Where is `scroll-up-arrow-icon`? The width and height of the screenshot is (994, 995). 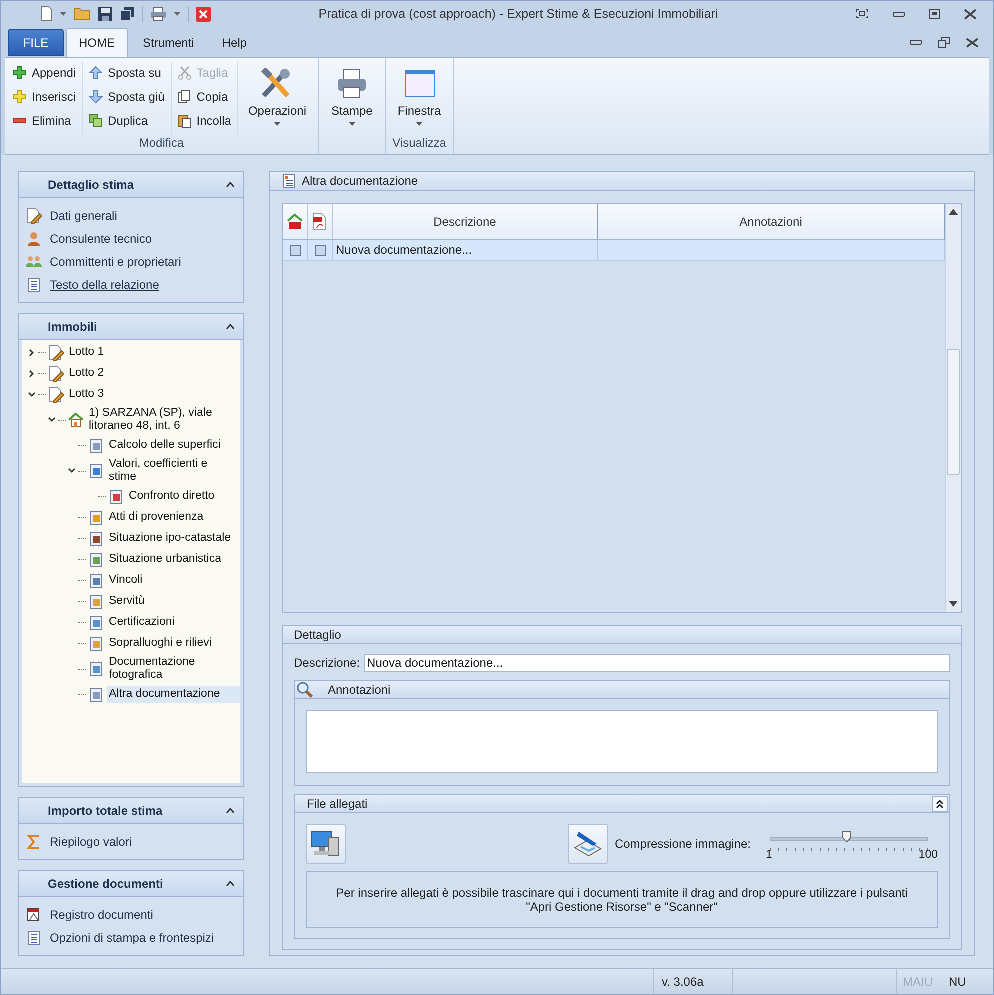
scroll-up-arrow-icon is located at coordinates (953, 212).